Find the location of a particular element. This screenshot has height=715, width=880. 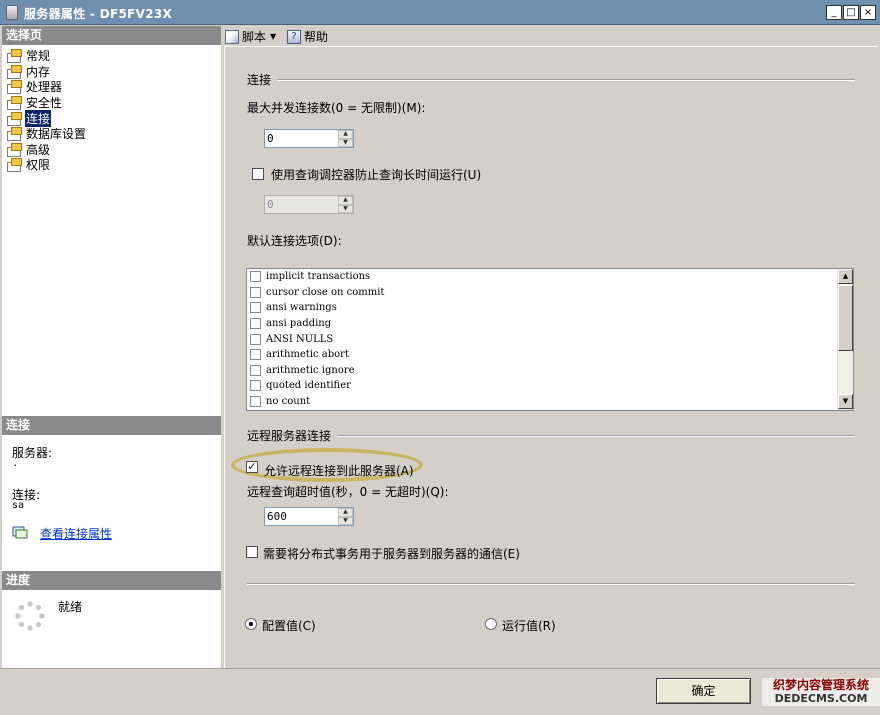

list-item: cursor close on commit is located at coordinates (550, 293).